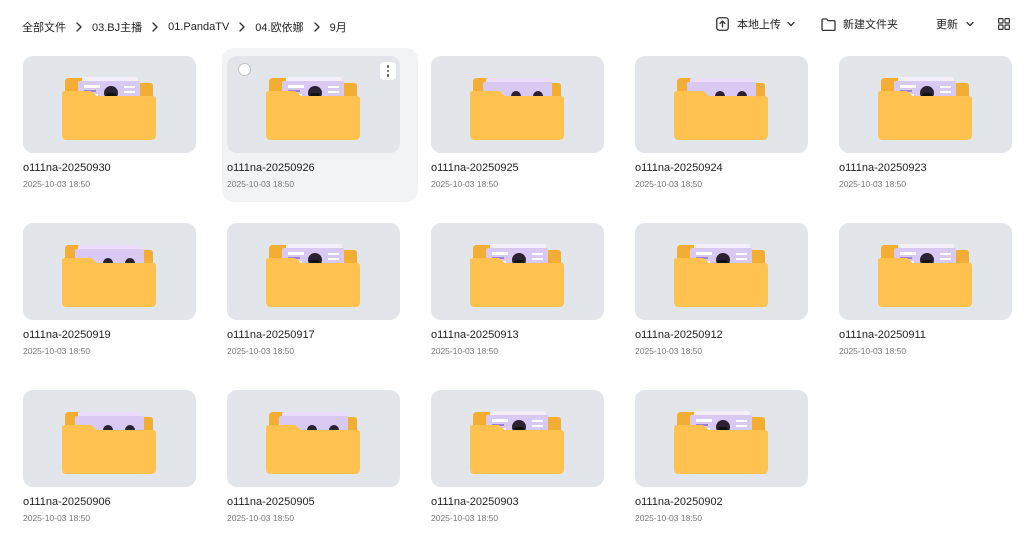 This screenshot has height=541, width=1024. I want to click on folder-name: o111na-20250913, so click(475, 335).